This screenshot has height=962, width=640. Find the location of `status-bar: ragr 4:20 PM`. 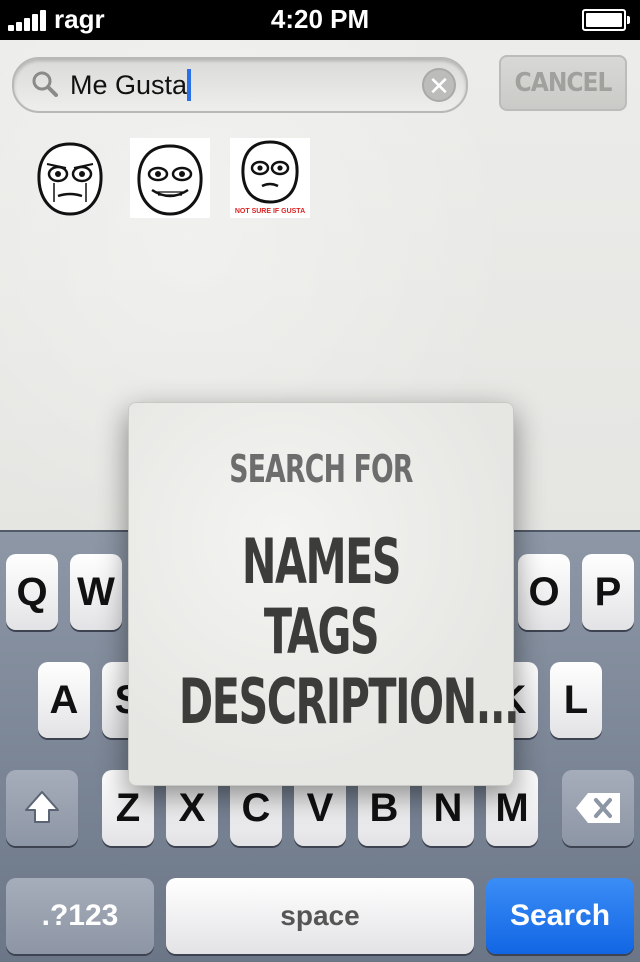

status-bar: ragr 4:20 PM is located at coordinates (320, 20).